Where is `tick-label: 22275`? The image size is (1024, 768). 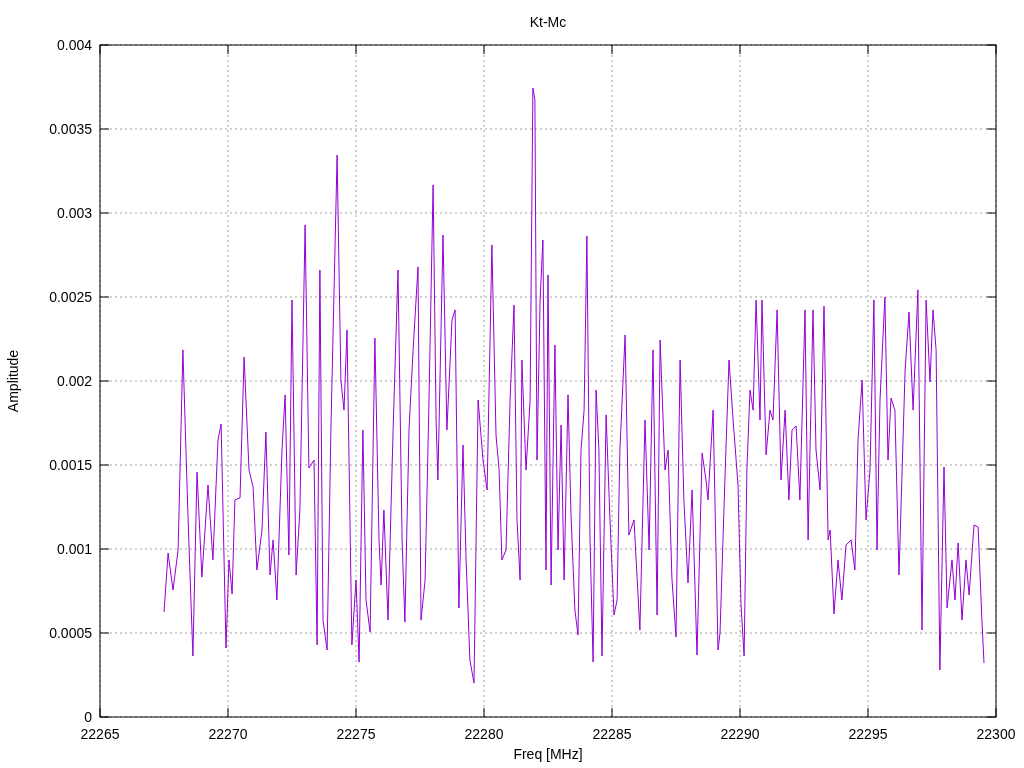 tick-label: 22275 is located at coordinates (356, 734).